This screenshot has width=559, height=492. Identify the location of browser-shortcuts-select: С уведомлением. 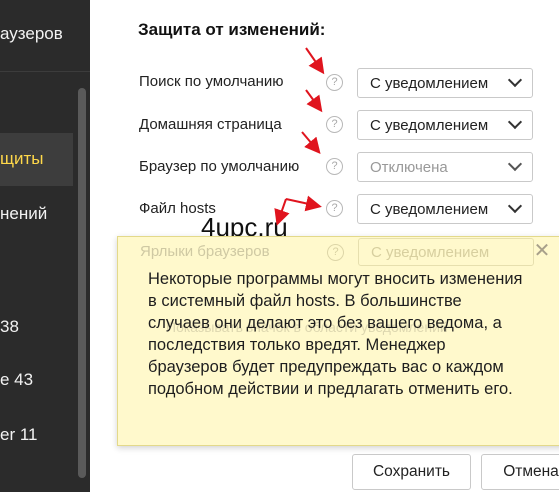
(446, 252).